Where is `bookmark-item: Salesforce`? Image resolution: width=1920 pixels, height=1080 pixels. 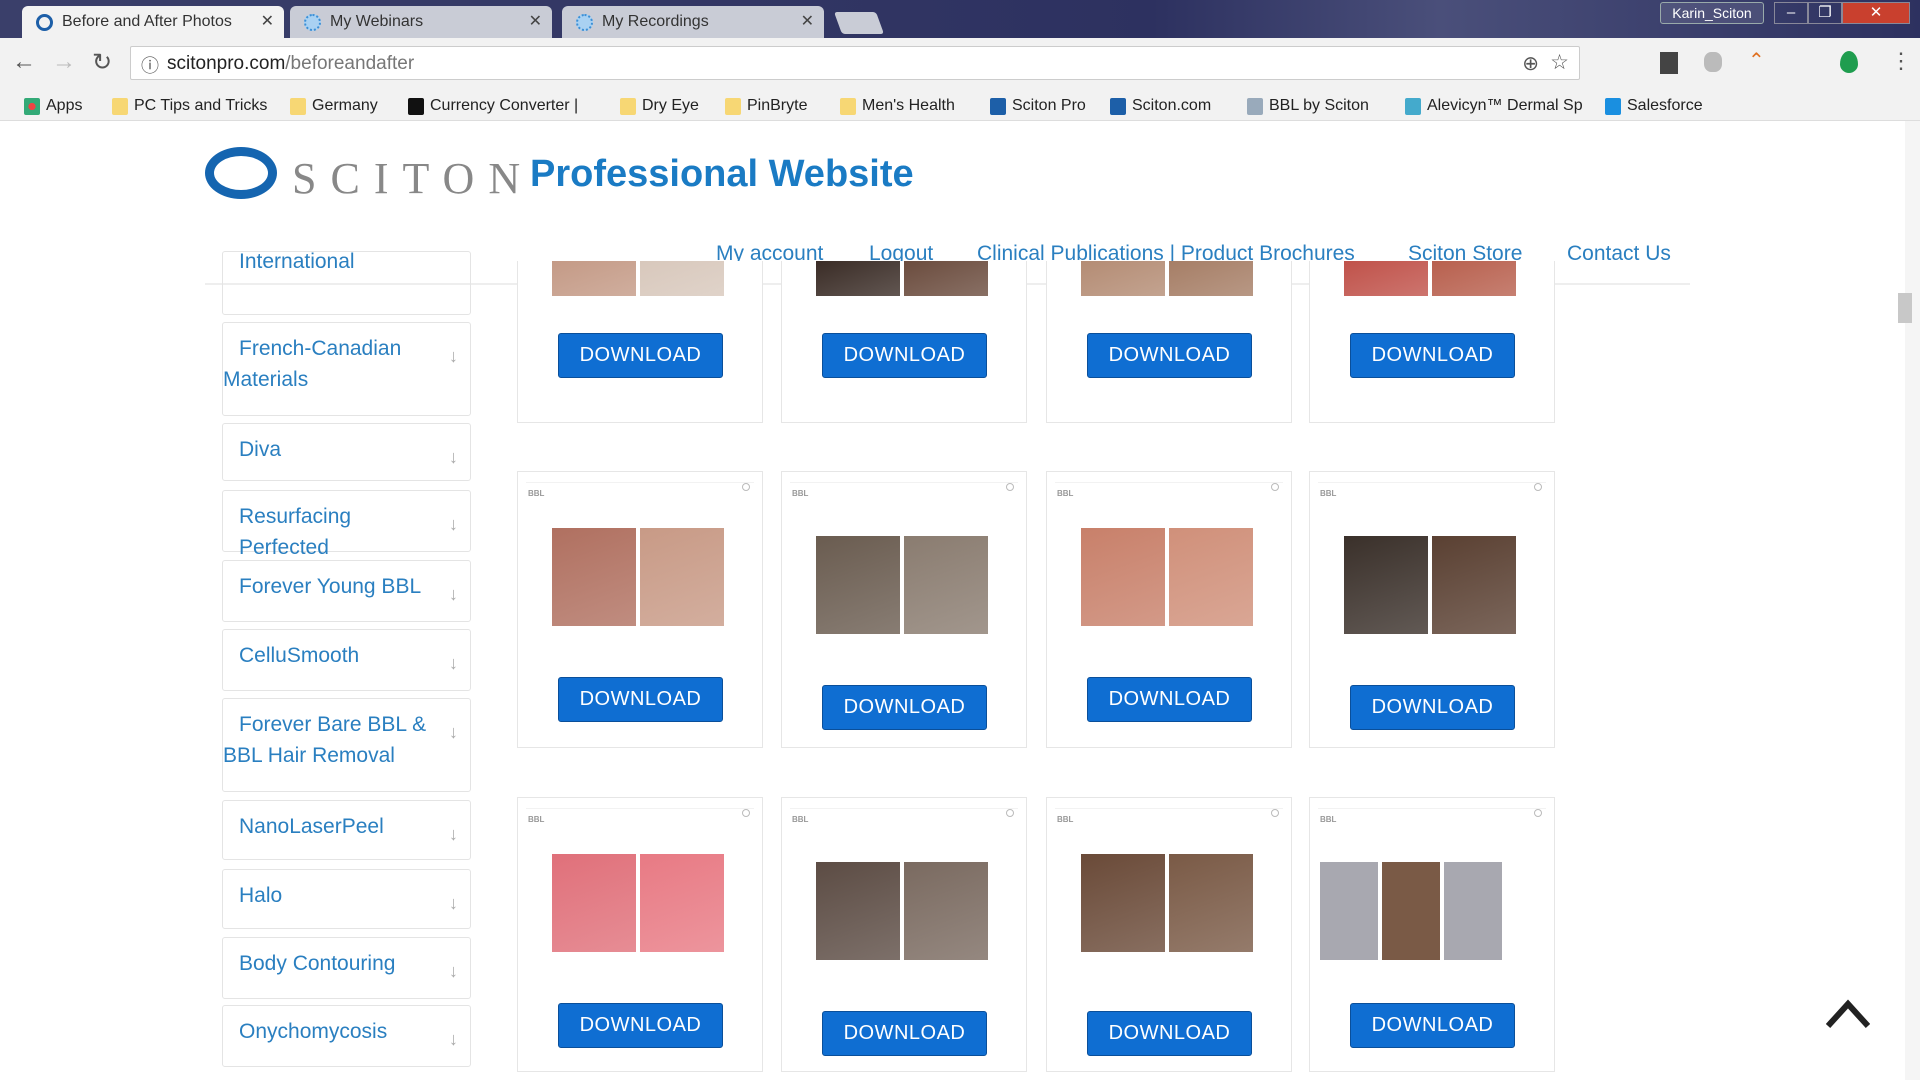 bookmark-item: Salesforce is located at coordinates (1654, 106).